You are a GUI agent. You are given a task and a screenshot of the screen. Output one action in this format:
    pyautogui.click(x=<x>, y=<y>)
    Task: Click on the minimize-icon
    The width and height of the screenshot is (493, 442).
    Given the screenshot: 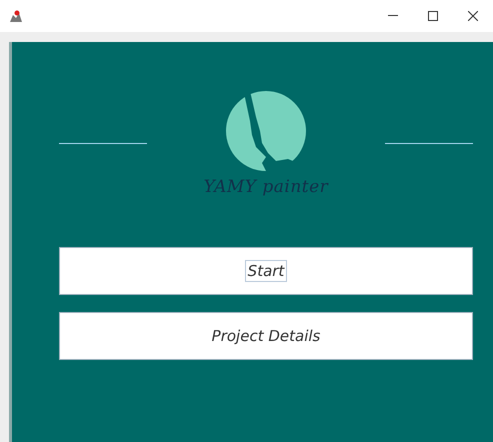 What is the action you would take?
    pyautogui.click(x=393, y=16)
    